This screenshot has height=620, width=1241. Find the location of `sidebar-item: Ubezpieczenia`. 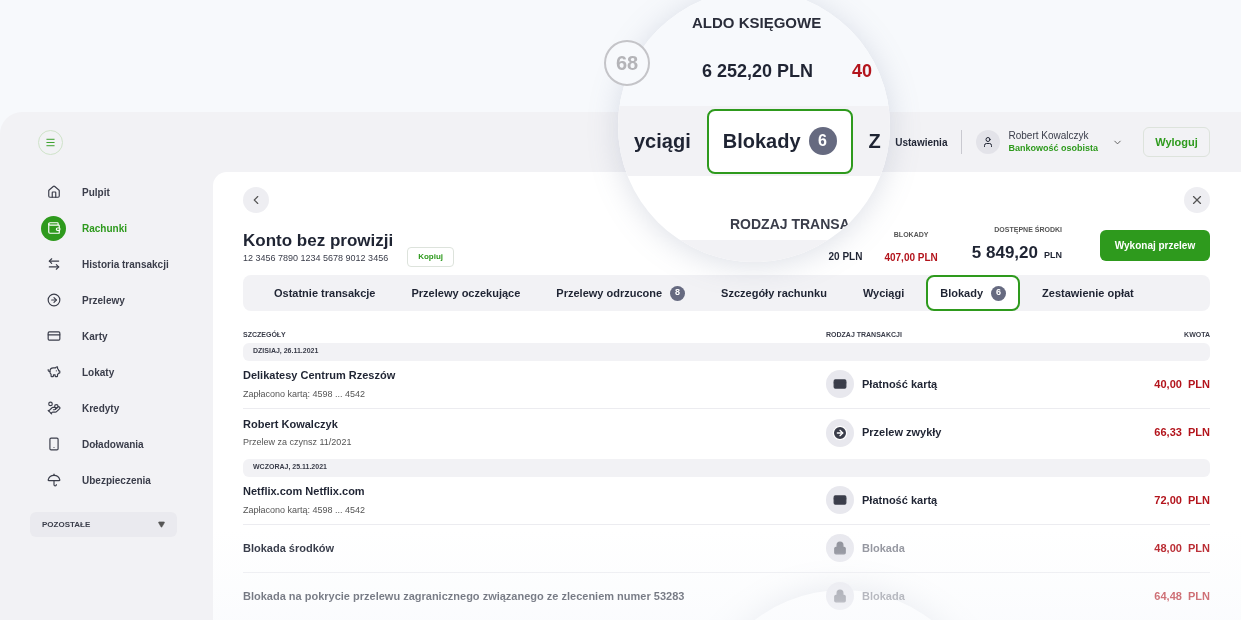

sidebar-item: Ubezpieczenia is located at coordinates (106, 480).